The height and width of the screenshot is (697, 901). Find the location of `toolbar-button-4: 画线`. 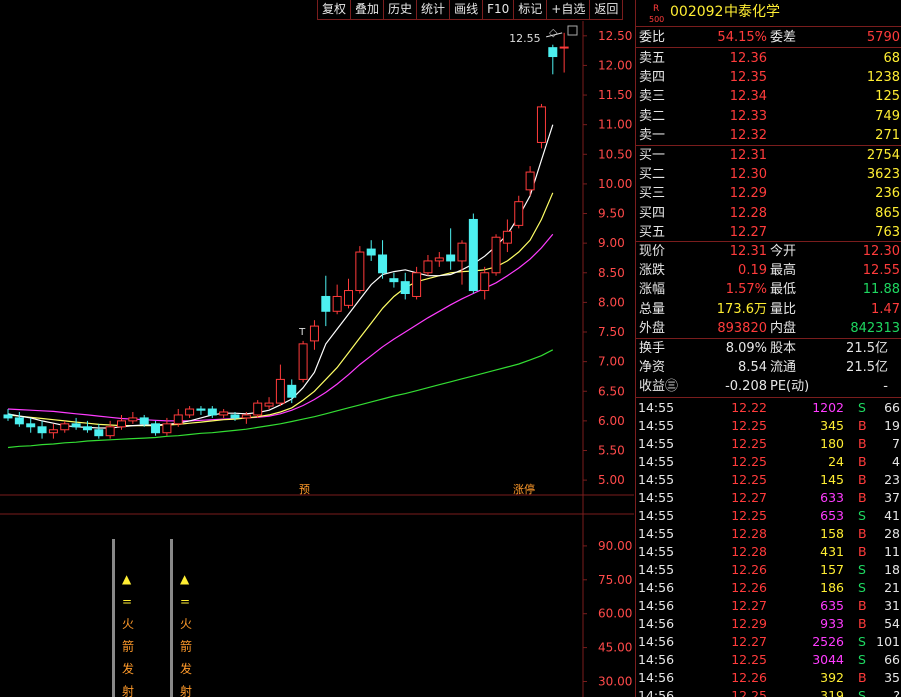

toolbar-button-4: 画线 is located at coordinates (466, 10).